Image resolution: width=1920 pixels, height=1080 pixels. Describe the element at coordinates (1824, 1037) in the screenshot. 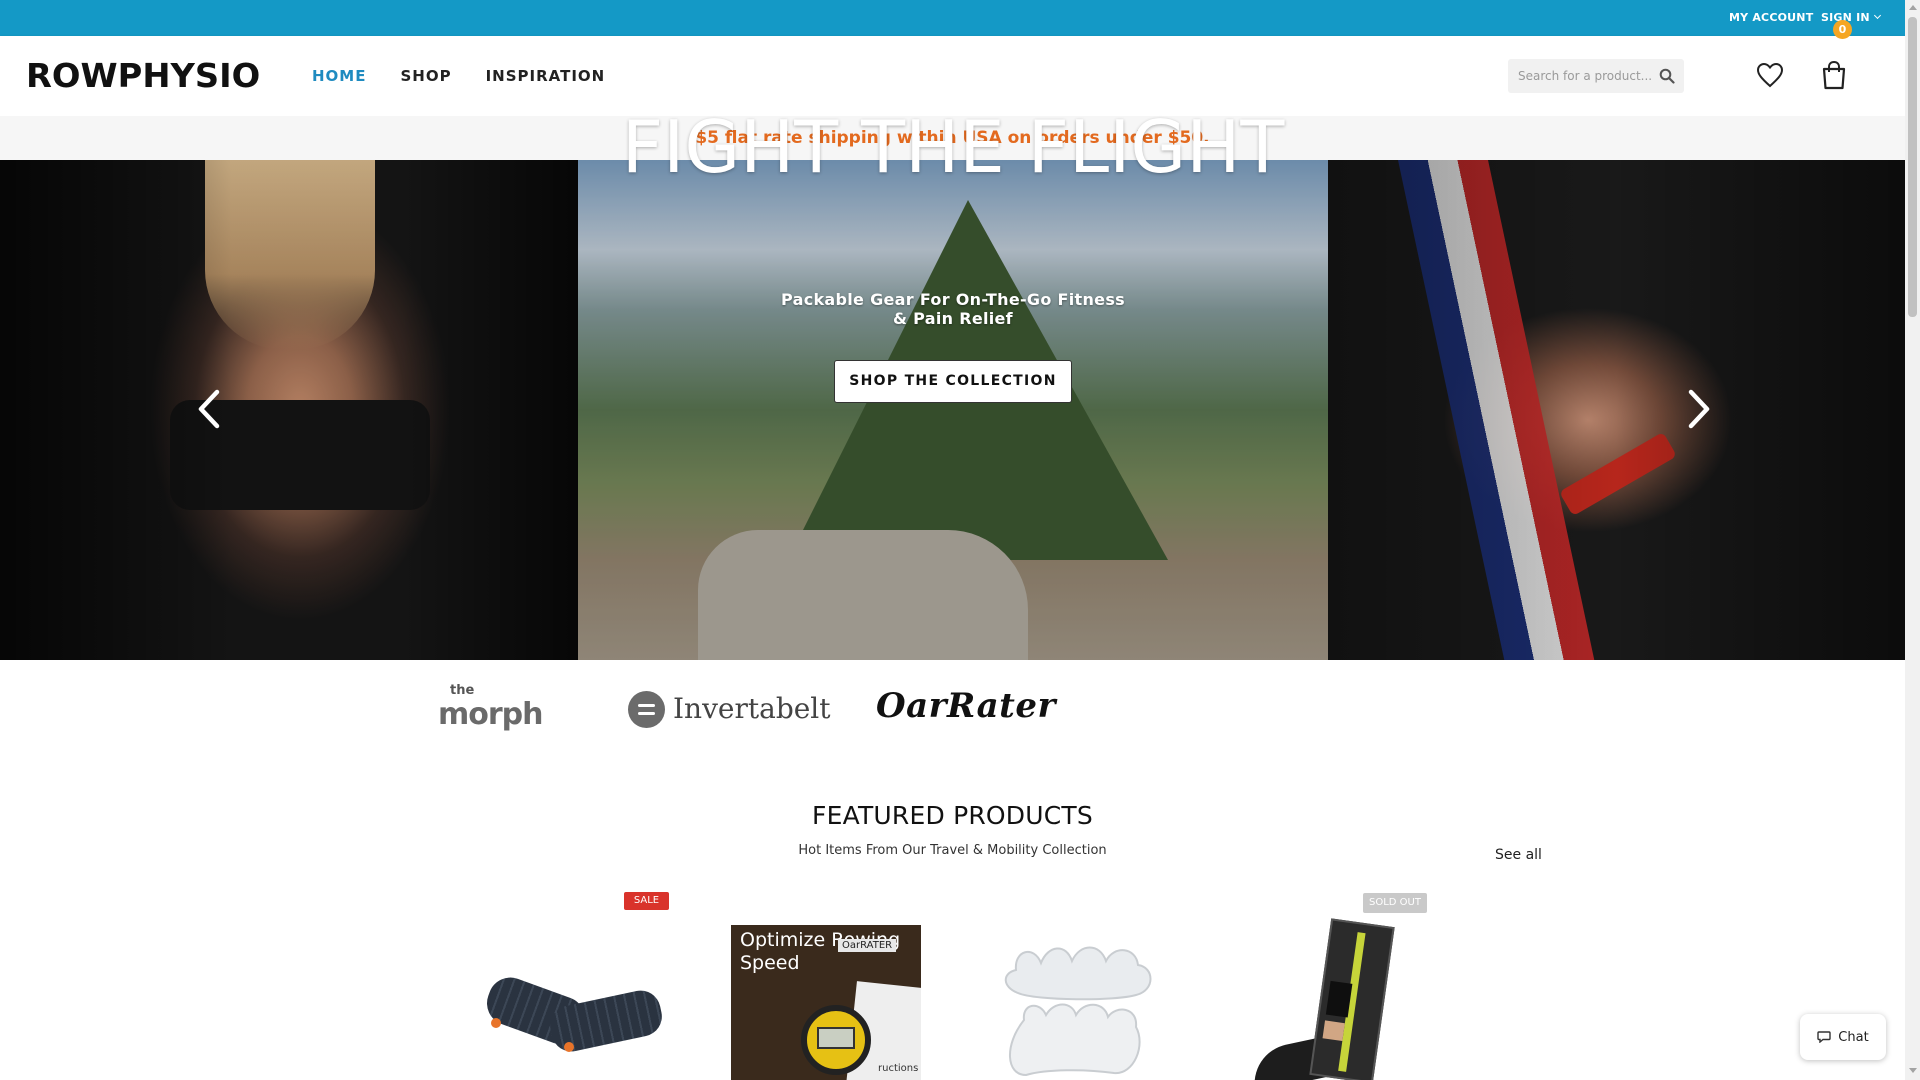

I see `chat-icon` at that location.